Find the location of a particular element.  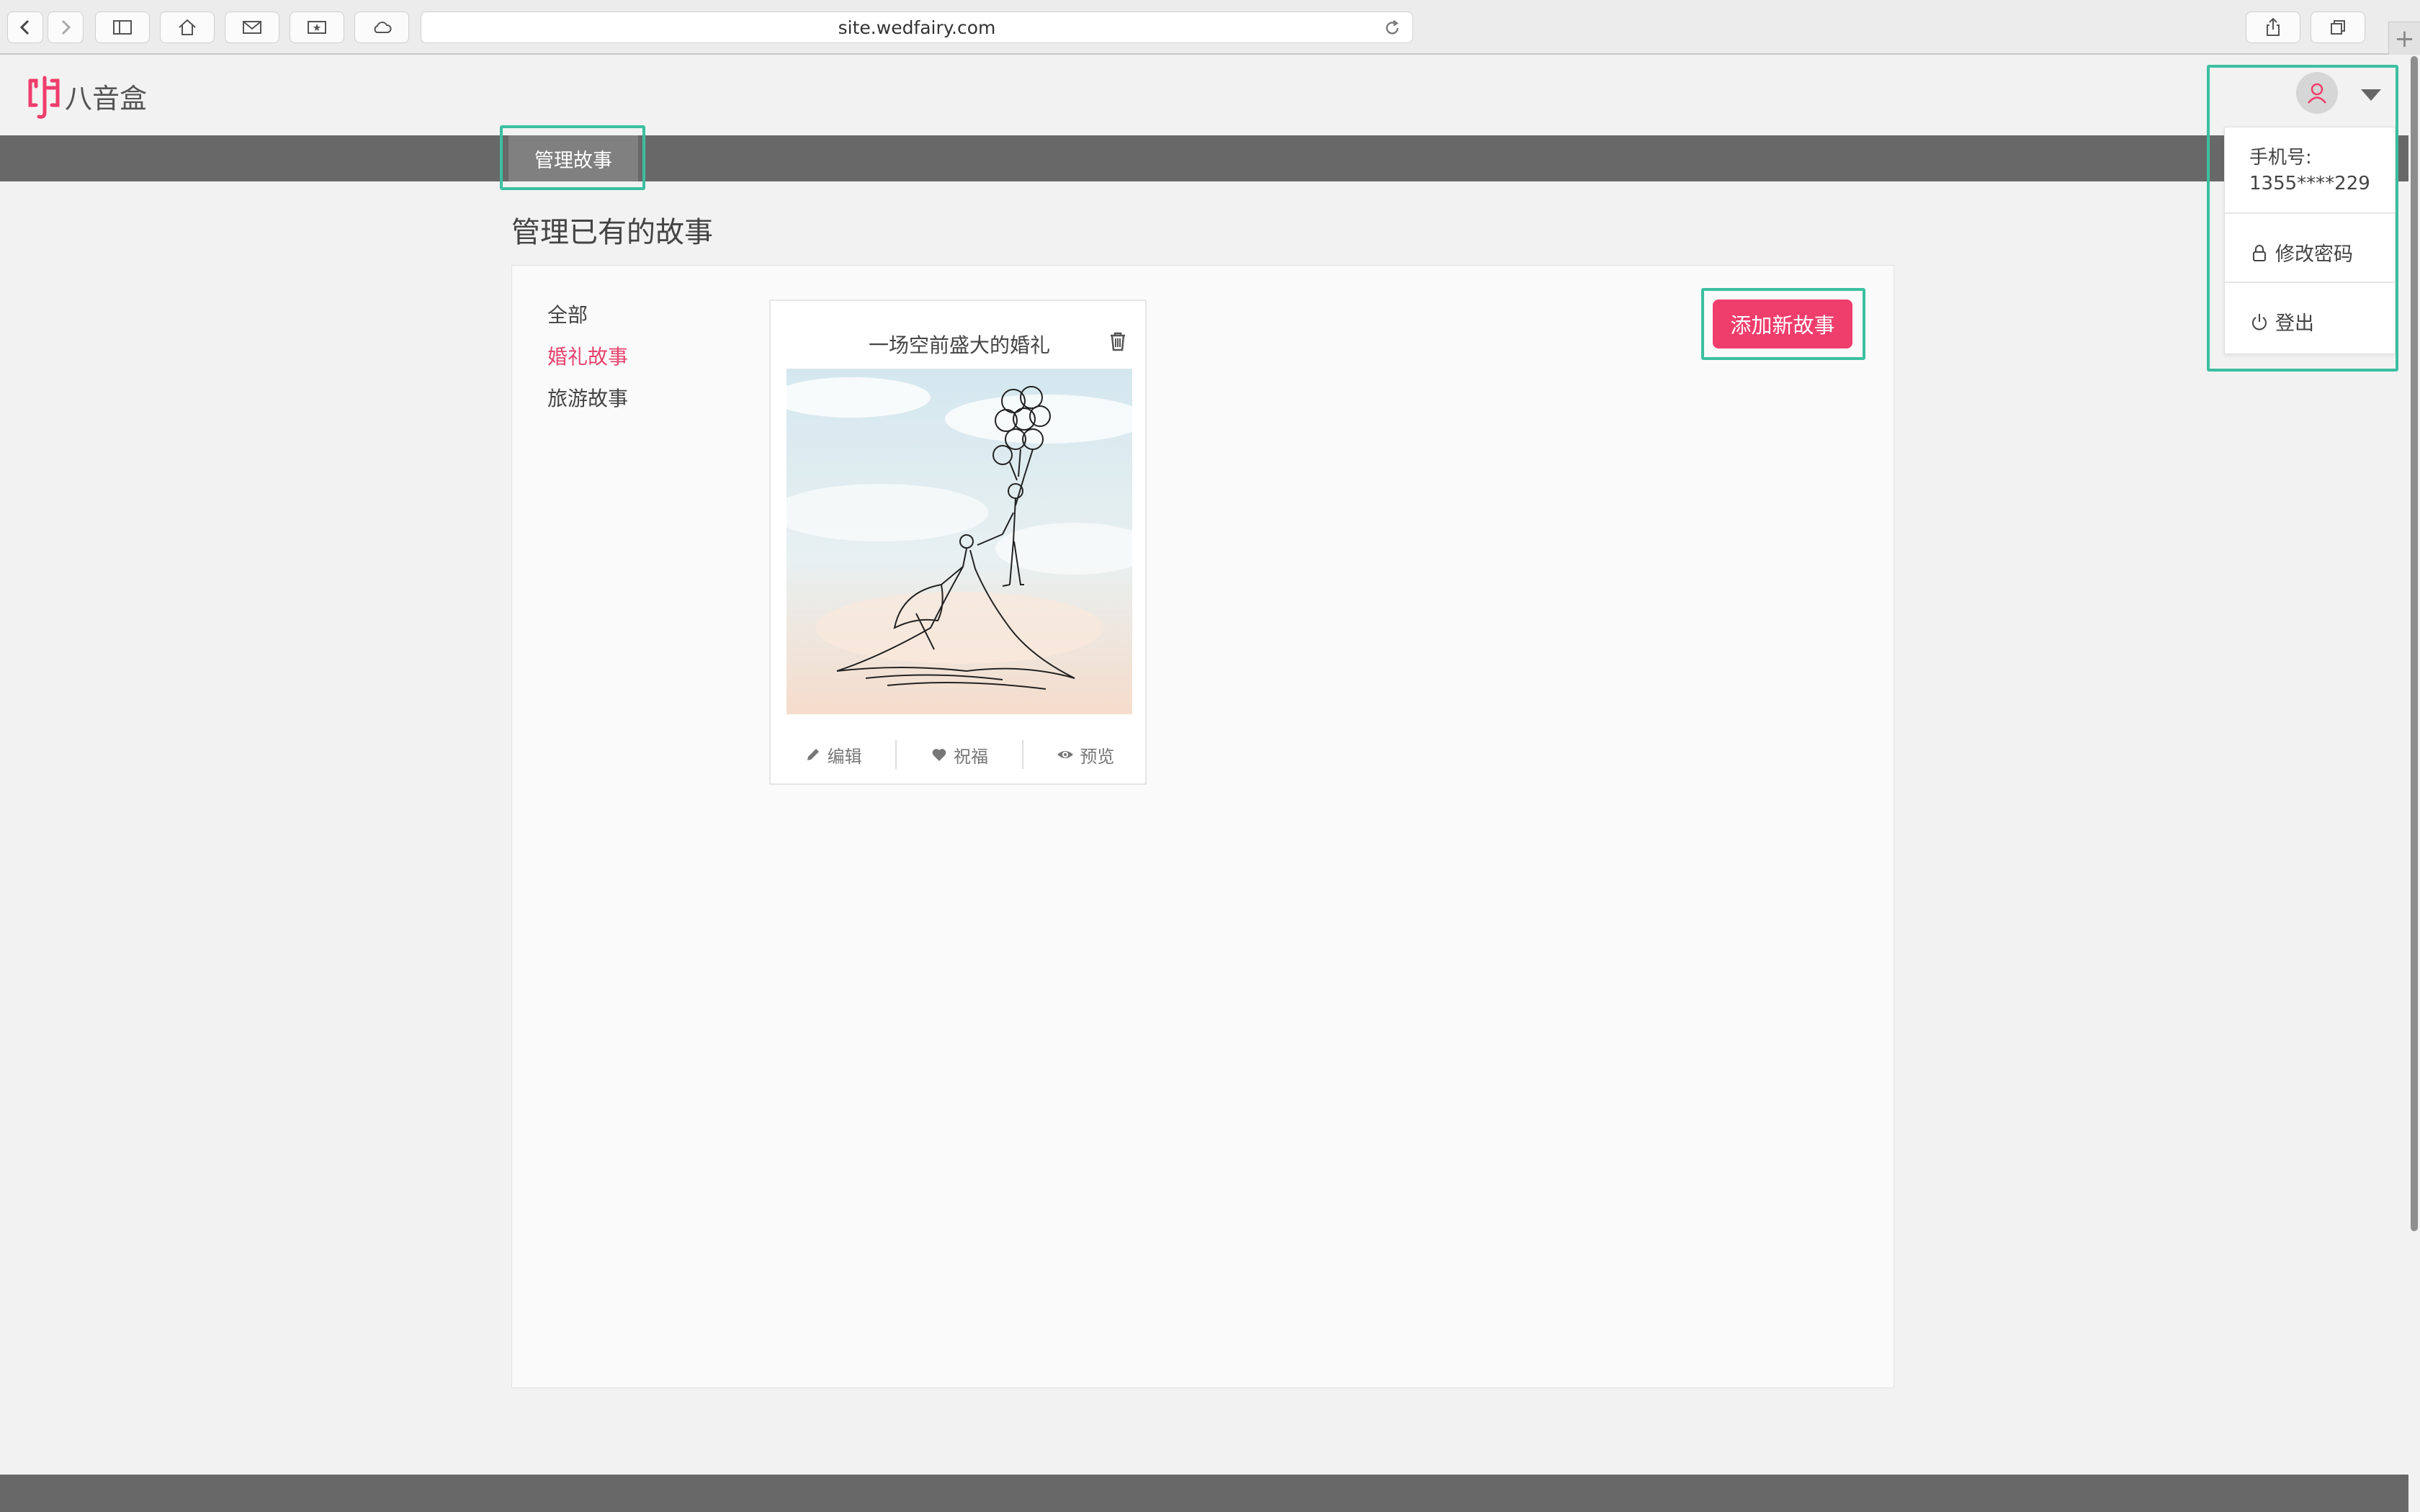

plus-icon: + is located at coordinates (2404, 38).